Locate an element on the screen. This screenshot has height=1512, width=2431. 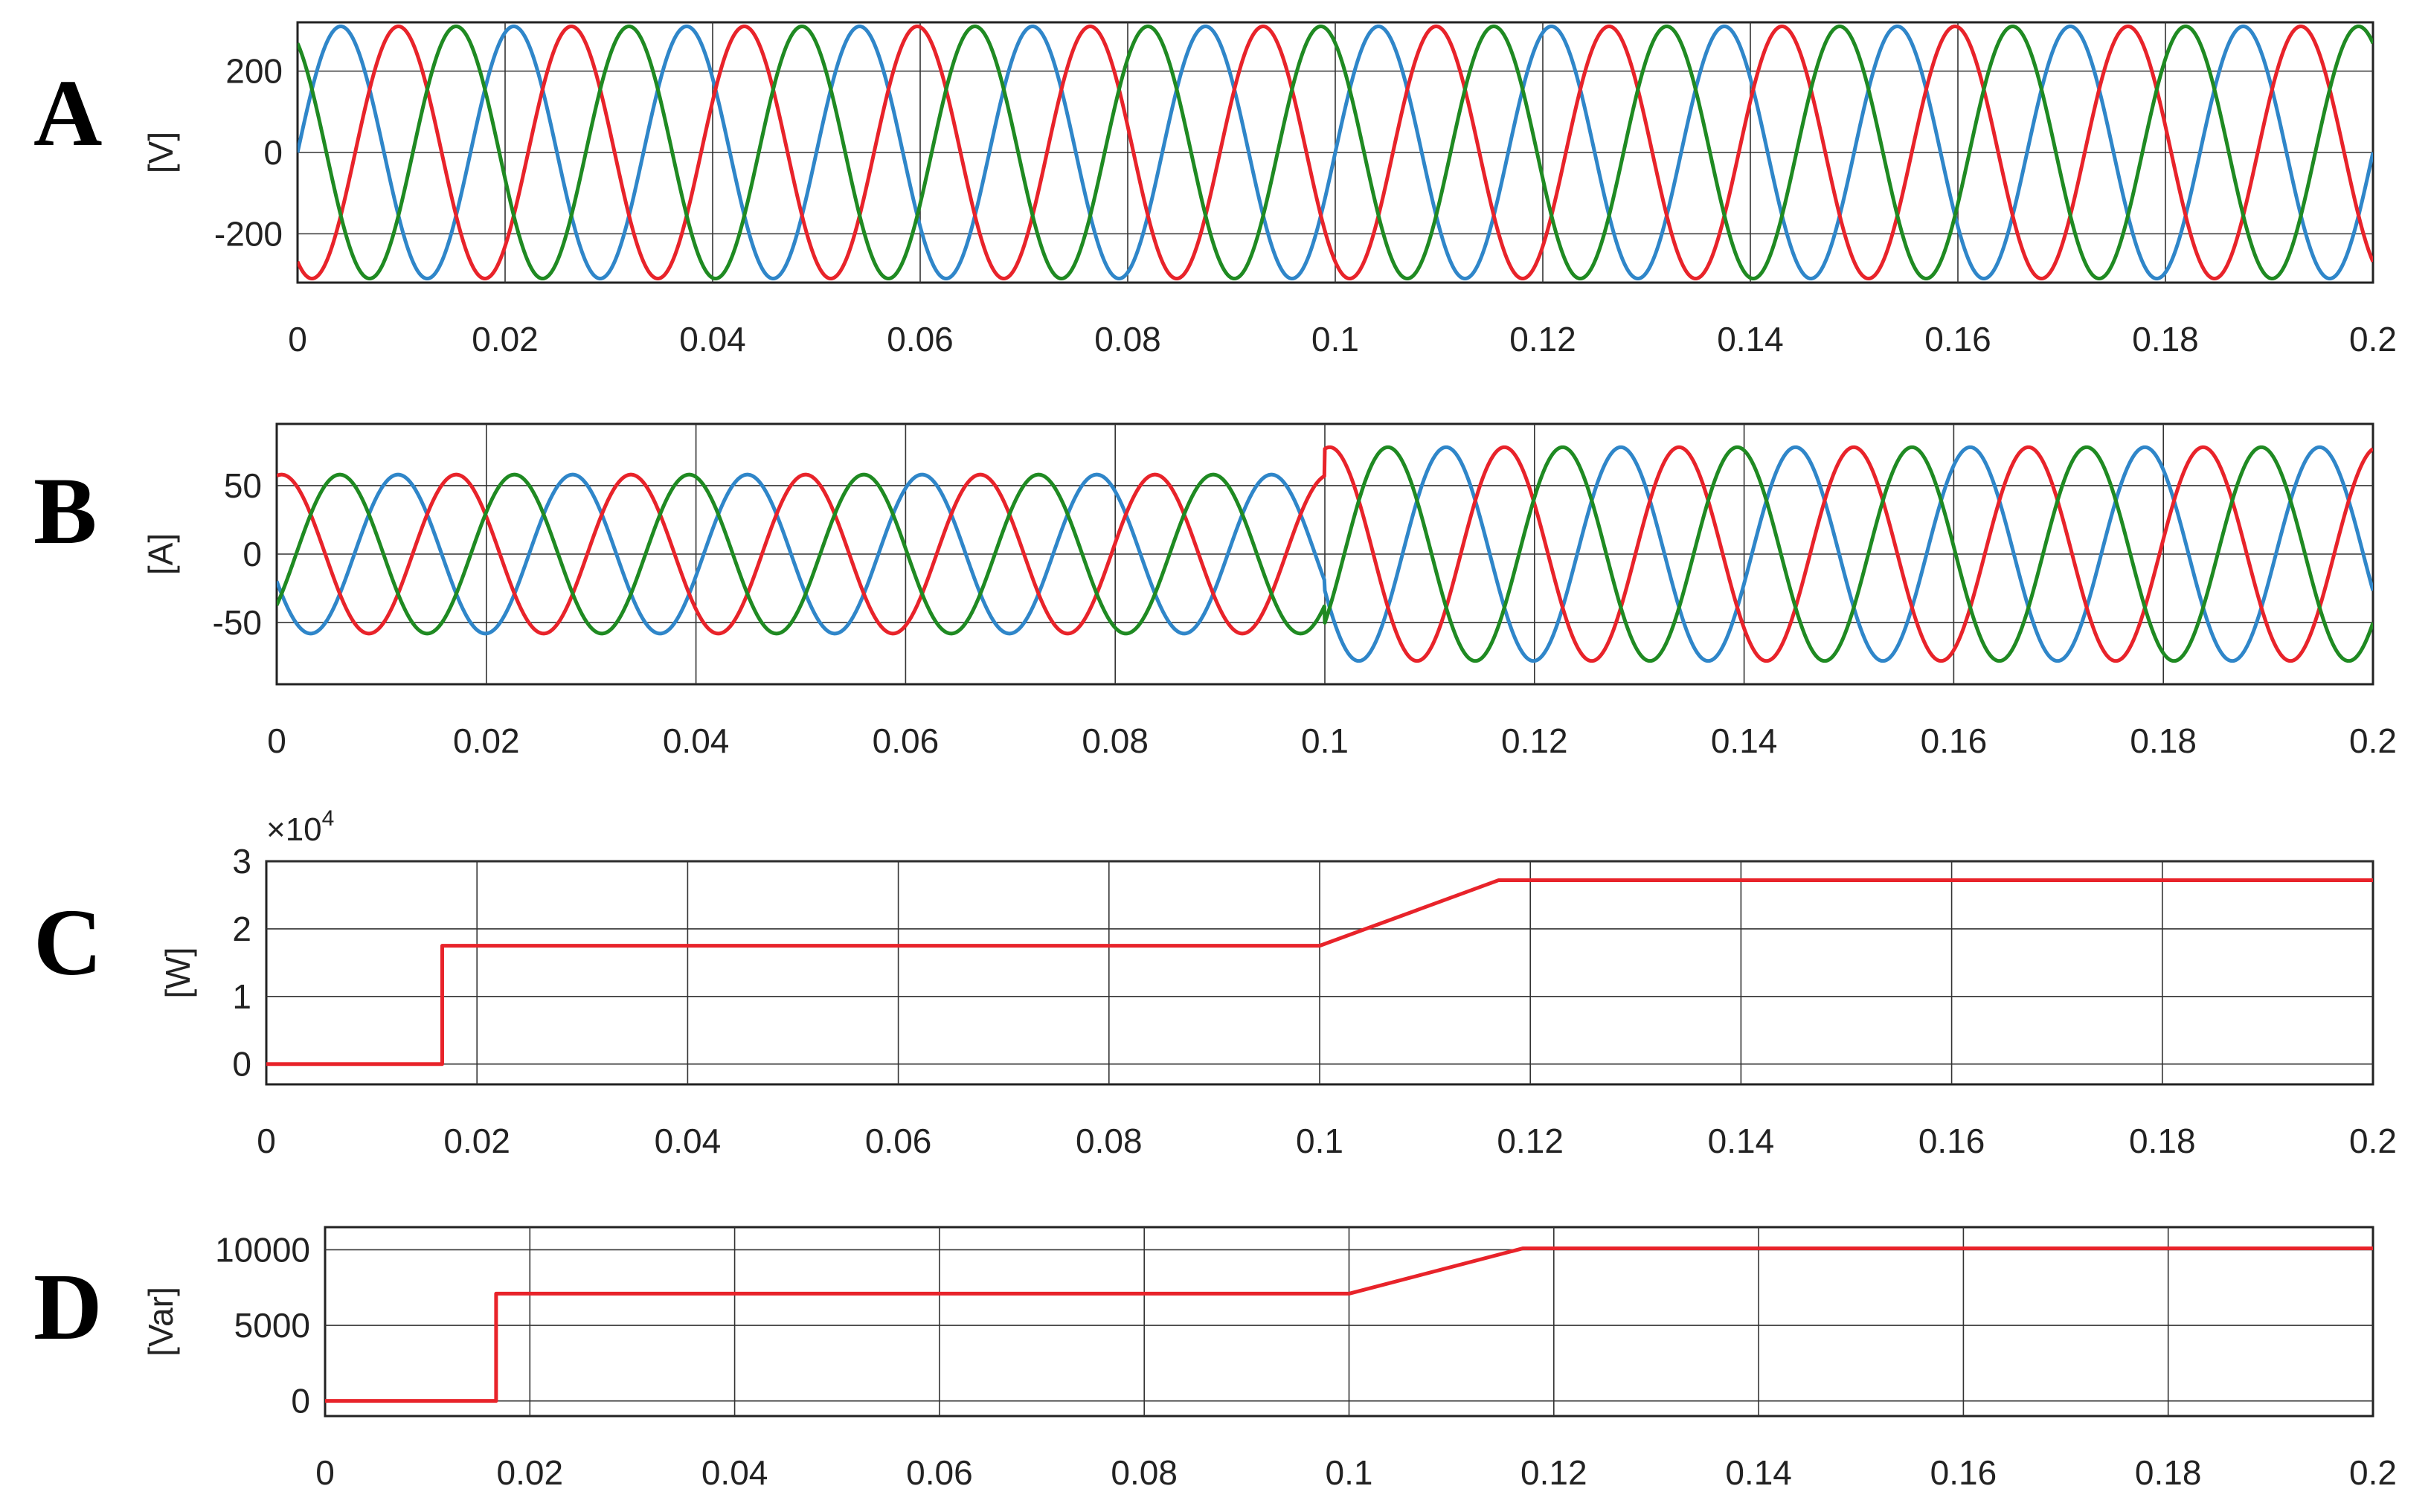
y-tick-label: 50 is located at coordinates (243, 485).